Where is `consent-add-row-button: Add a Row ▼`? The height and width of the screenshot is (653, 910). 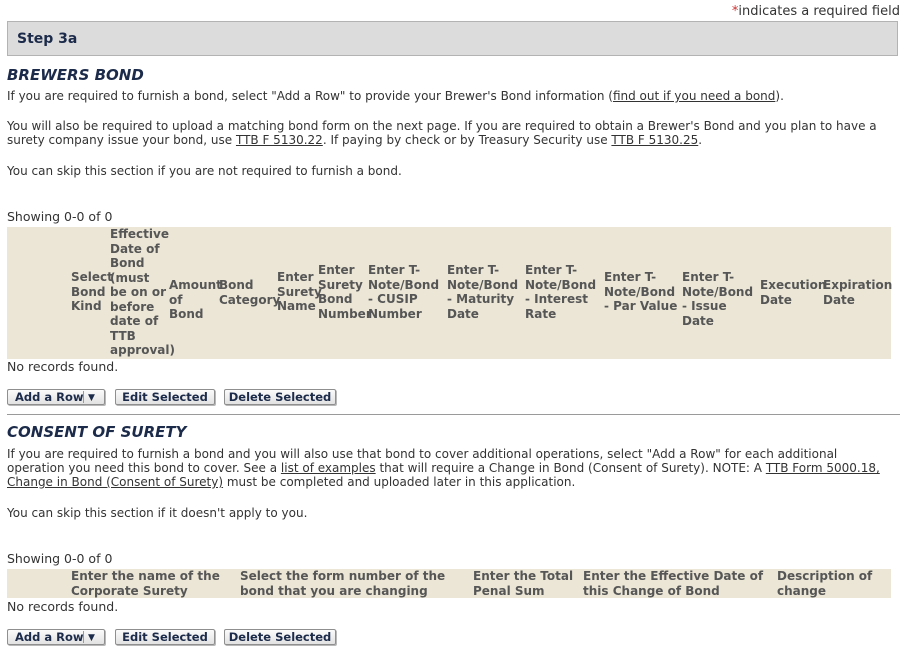
consent-add-row-button: Add a Row ▼ is located at coordinates (56, 637).